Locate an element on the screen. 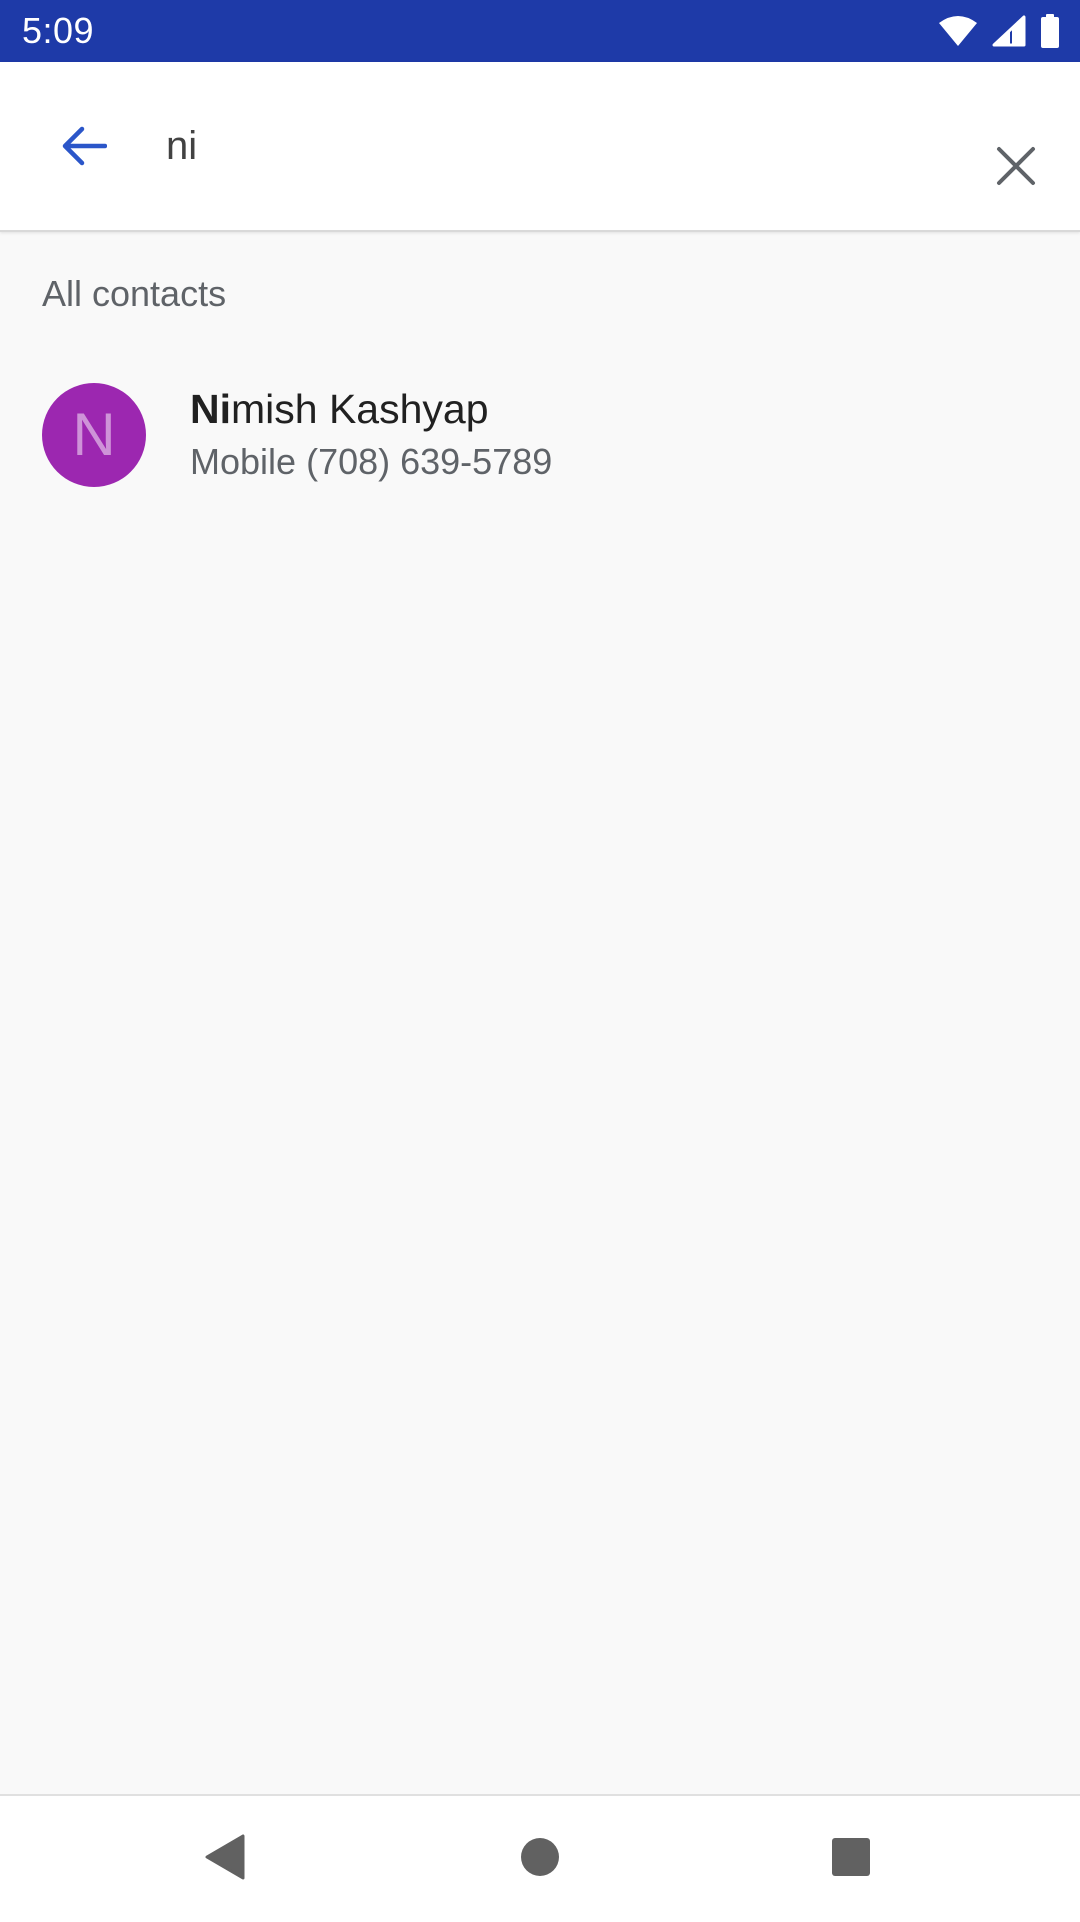 This screenshot has height=1922, width=1080. section-header-all-contacts: All contacts is located at coordinates (134, 293).